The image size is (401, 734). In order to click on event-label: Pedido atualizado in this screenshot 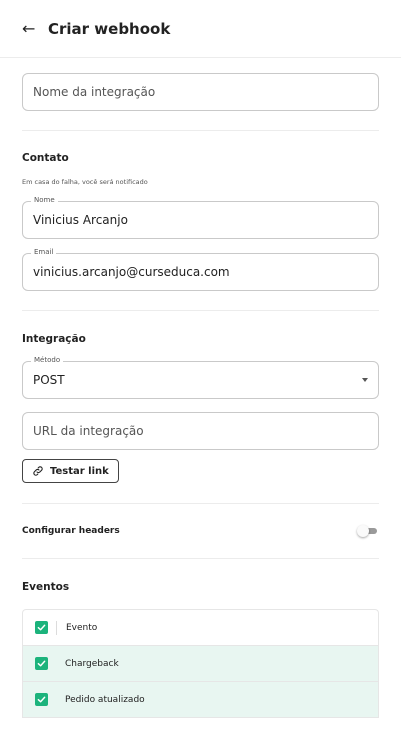, I will do `click(105, 699)`.